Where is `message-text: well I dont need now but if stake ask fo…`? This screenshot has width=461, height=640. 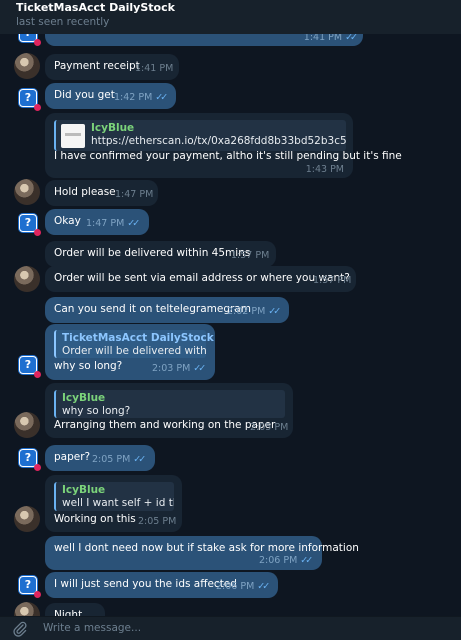
message-text: well I dont need now but if stake ask fo… is located at coordinates (206, 548).